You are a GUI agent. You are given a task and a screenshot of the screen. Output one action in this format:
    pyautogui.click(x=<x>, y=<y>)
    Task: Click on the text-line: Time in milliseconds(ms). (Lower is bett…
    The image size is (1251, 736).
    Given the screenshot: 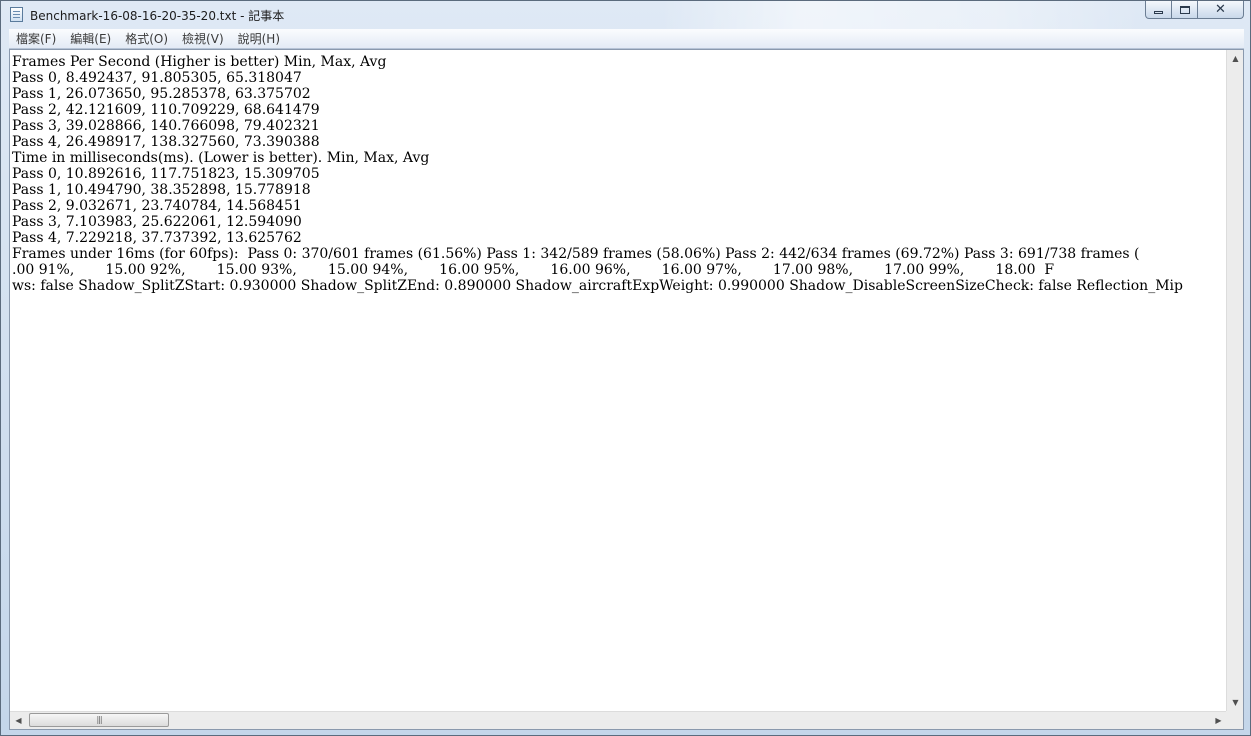 What is the action you would take?
    pyautogui.click(x=221, y=158)
    